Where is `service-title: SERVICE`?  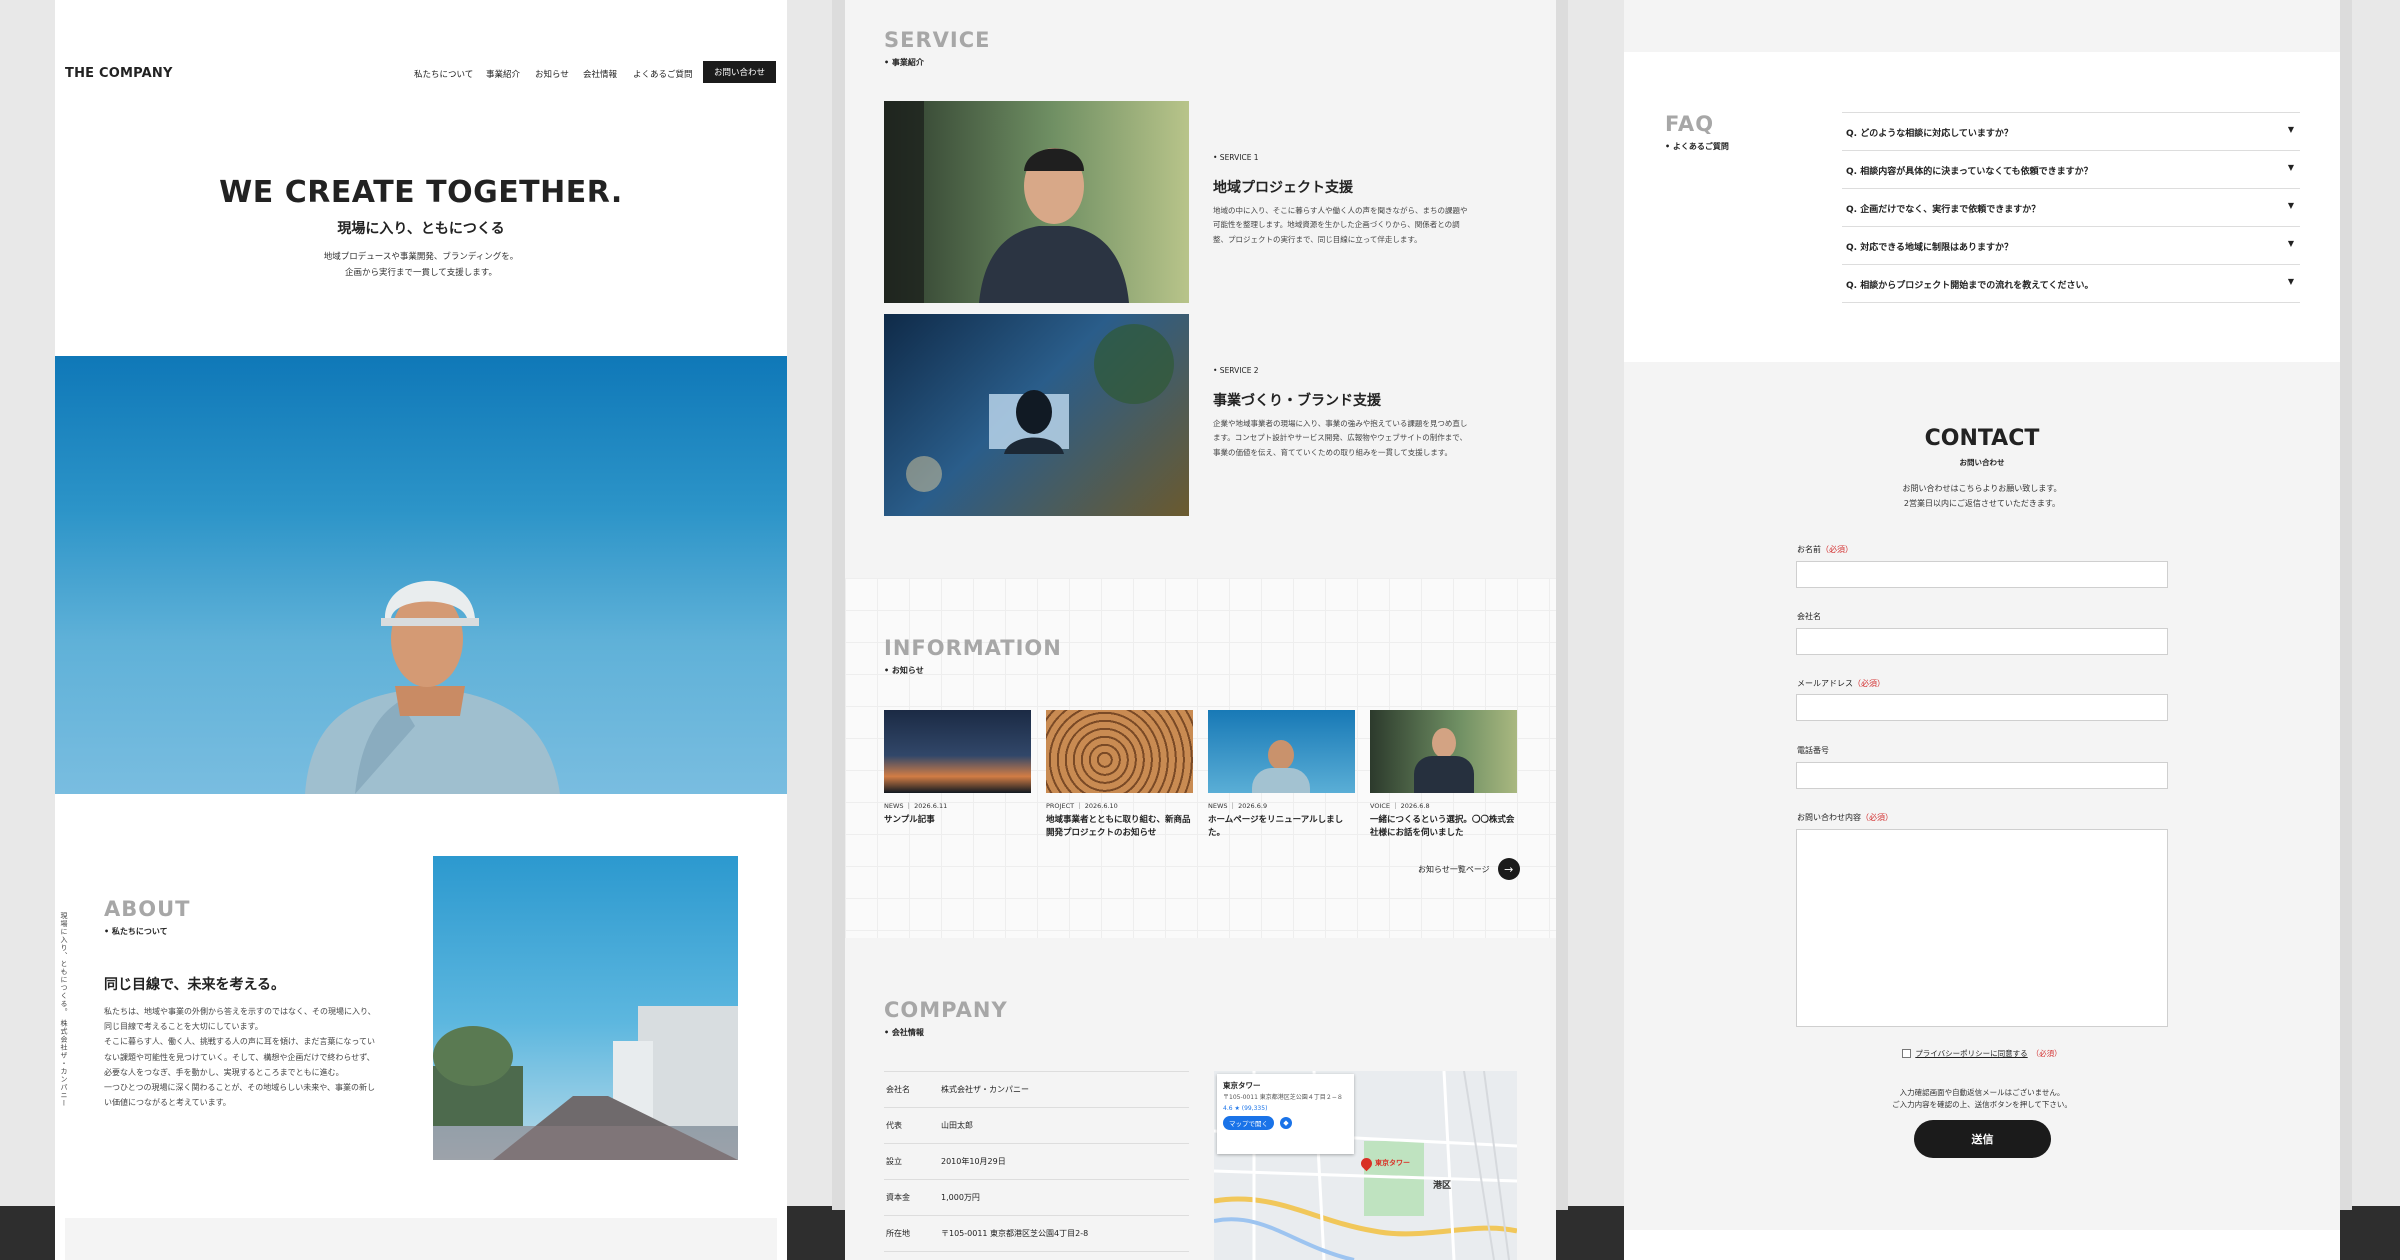
service-title: SERVICE is located at coordinates (937, 40).